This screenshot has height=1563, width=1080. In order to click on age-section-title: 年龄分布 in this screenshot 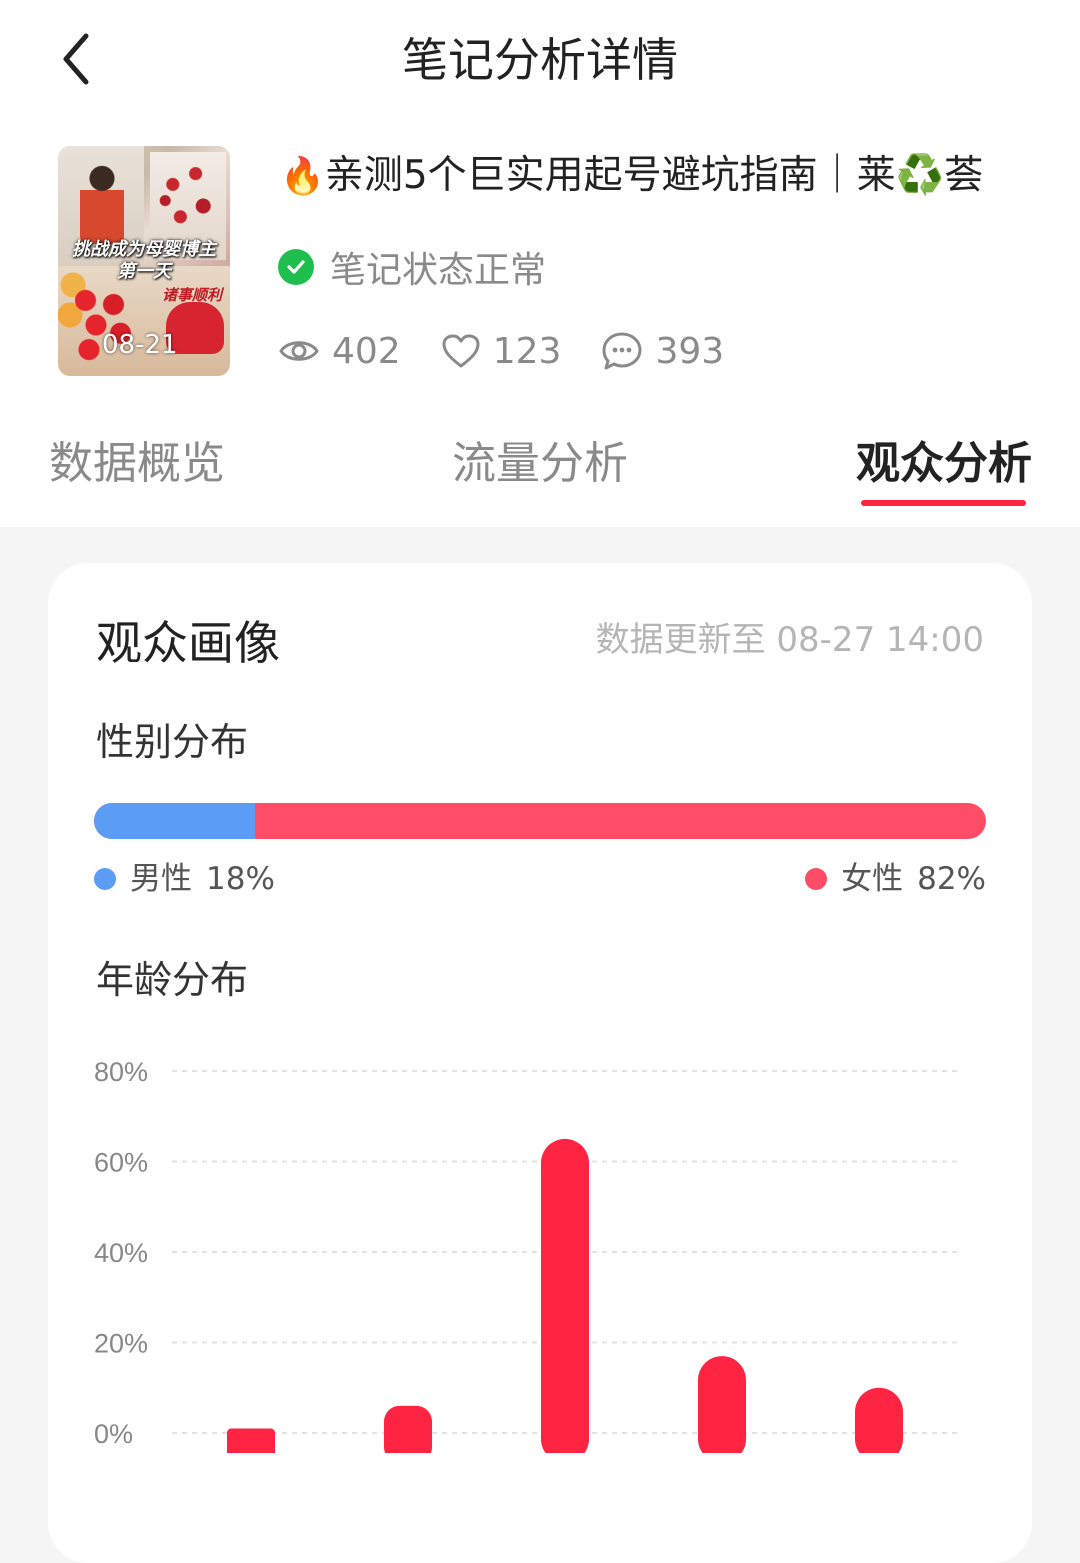, I will do `click(172, 980)`.